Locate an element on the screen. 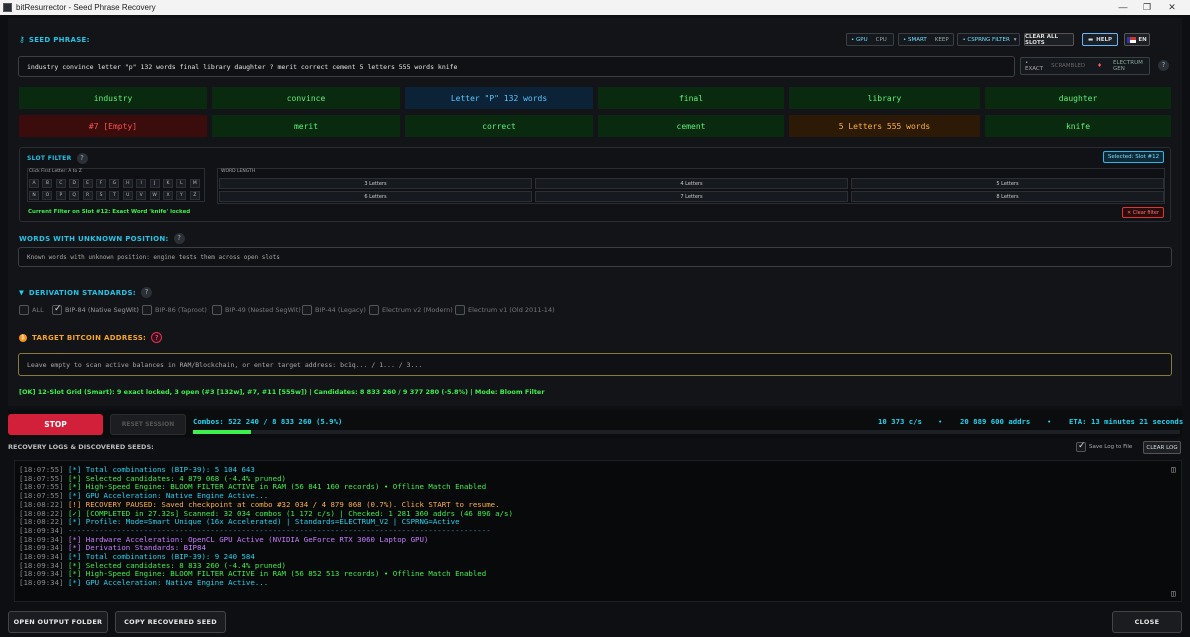 The image size is (1190, 637). slot-filter-help-icon: ? is located at coordinates (82, 158).